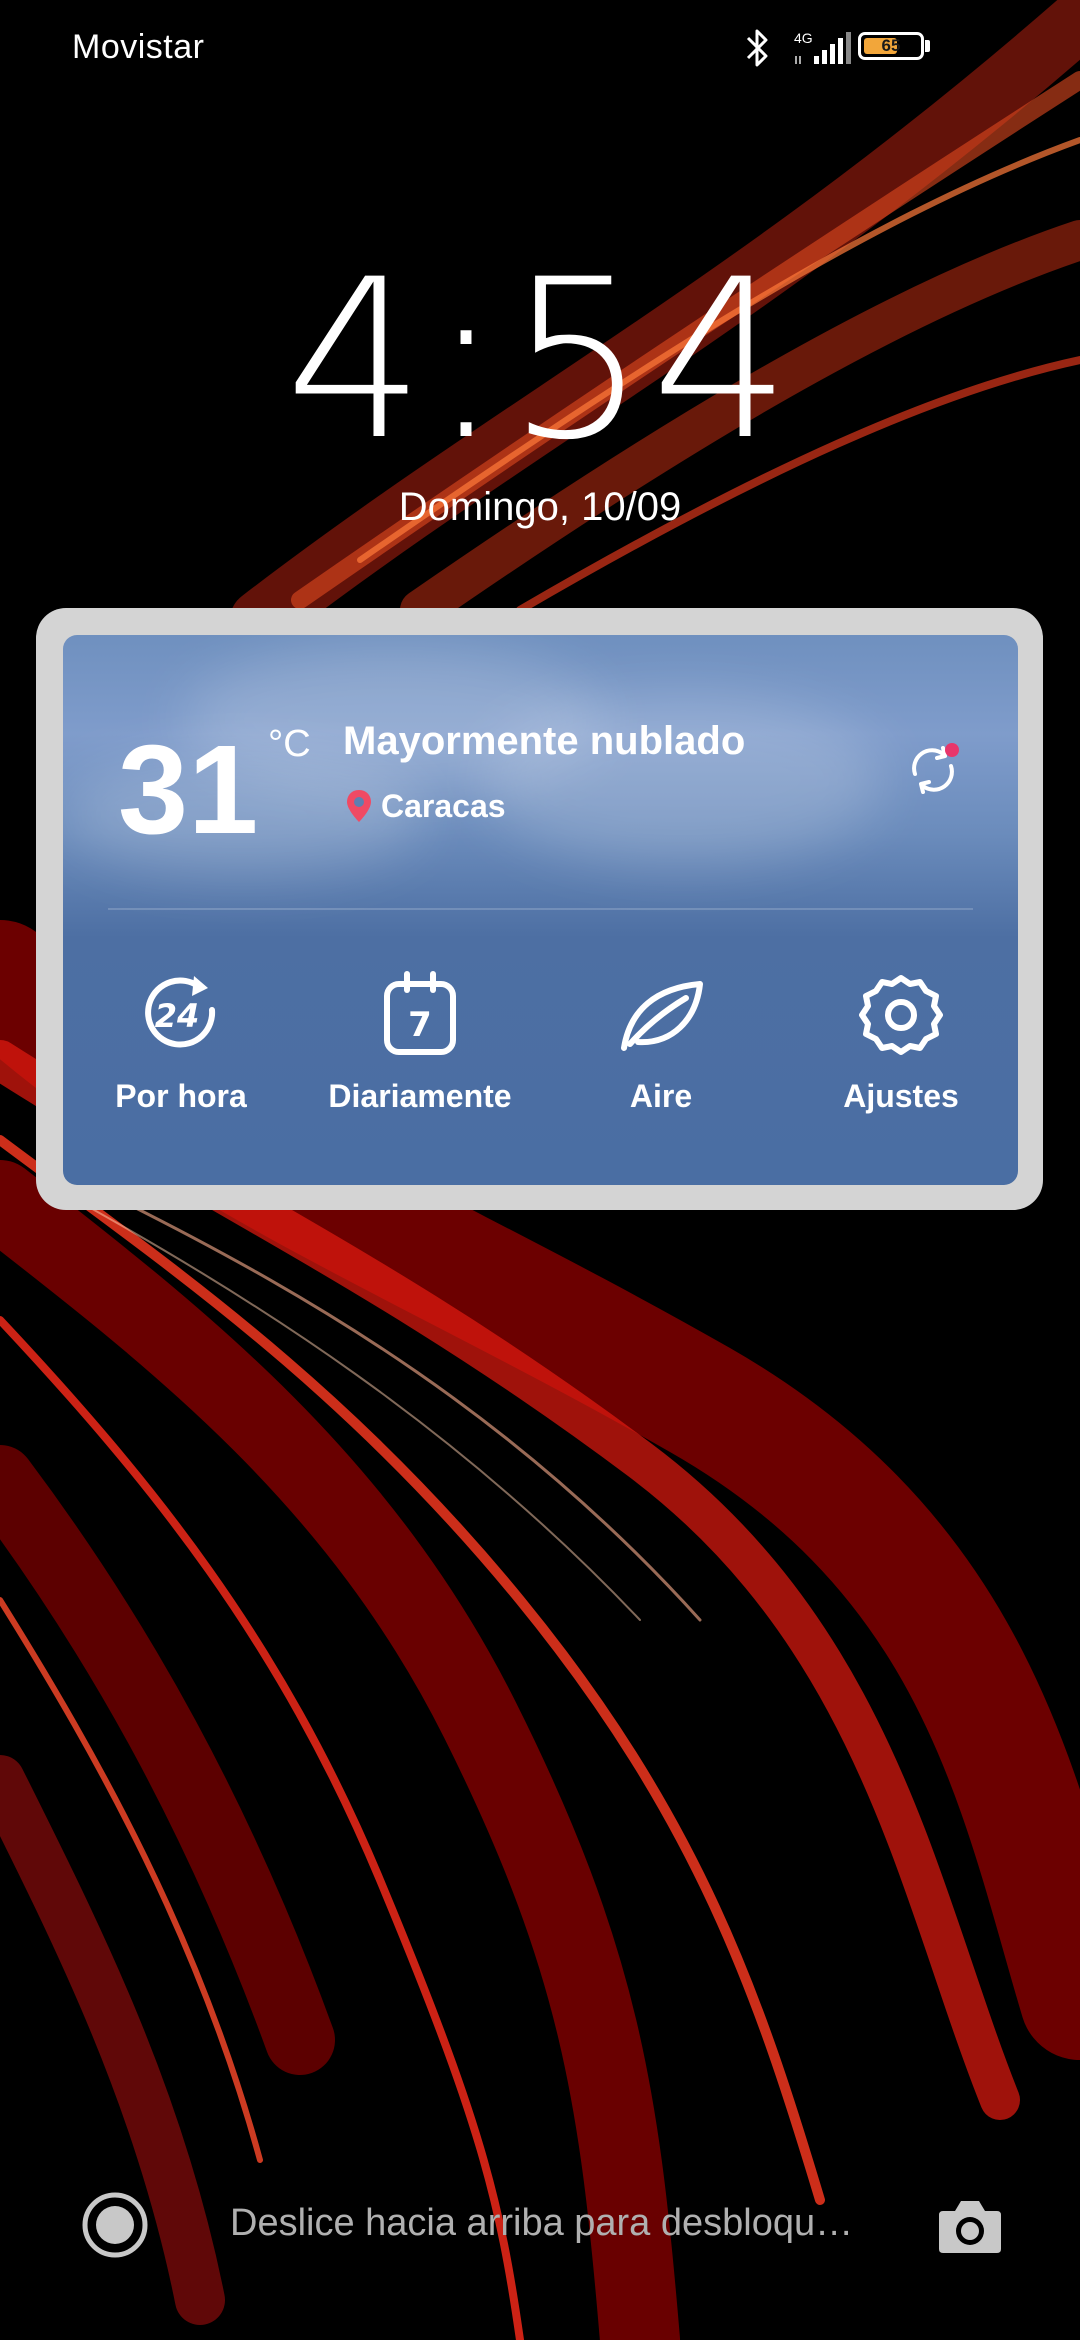 This screenshot has height=2340, width=1080. What do you see at coordinates (443, 806) in the screenshot?
I see `location-city: Caracas` at bounding box center [443, 806].